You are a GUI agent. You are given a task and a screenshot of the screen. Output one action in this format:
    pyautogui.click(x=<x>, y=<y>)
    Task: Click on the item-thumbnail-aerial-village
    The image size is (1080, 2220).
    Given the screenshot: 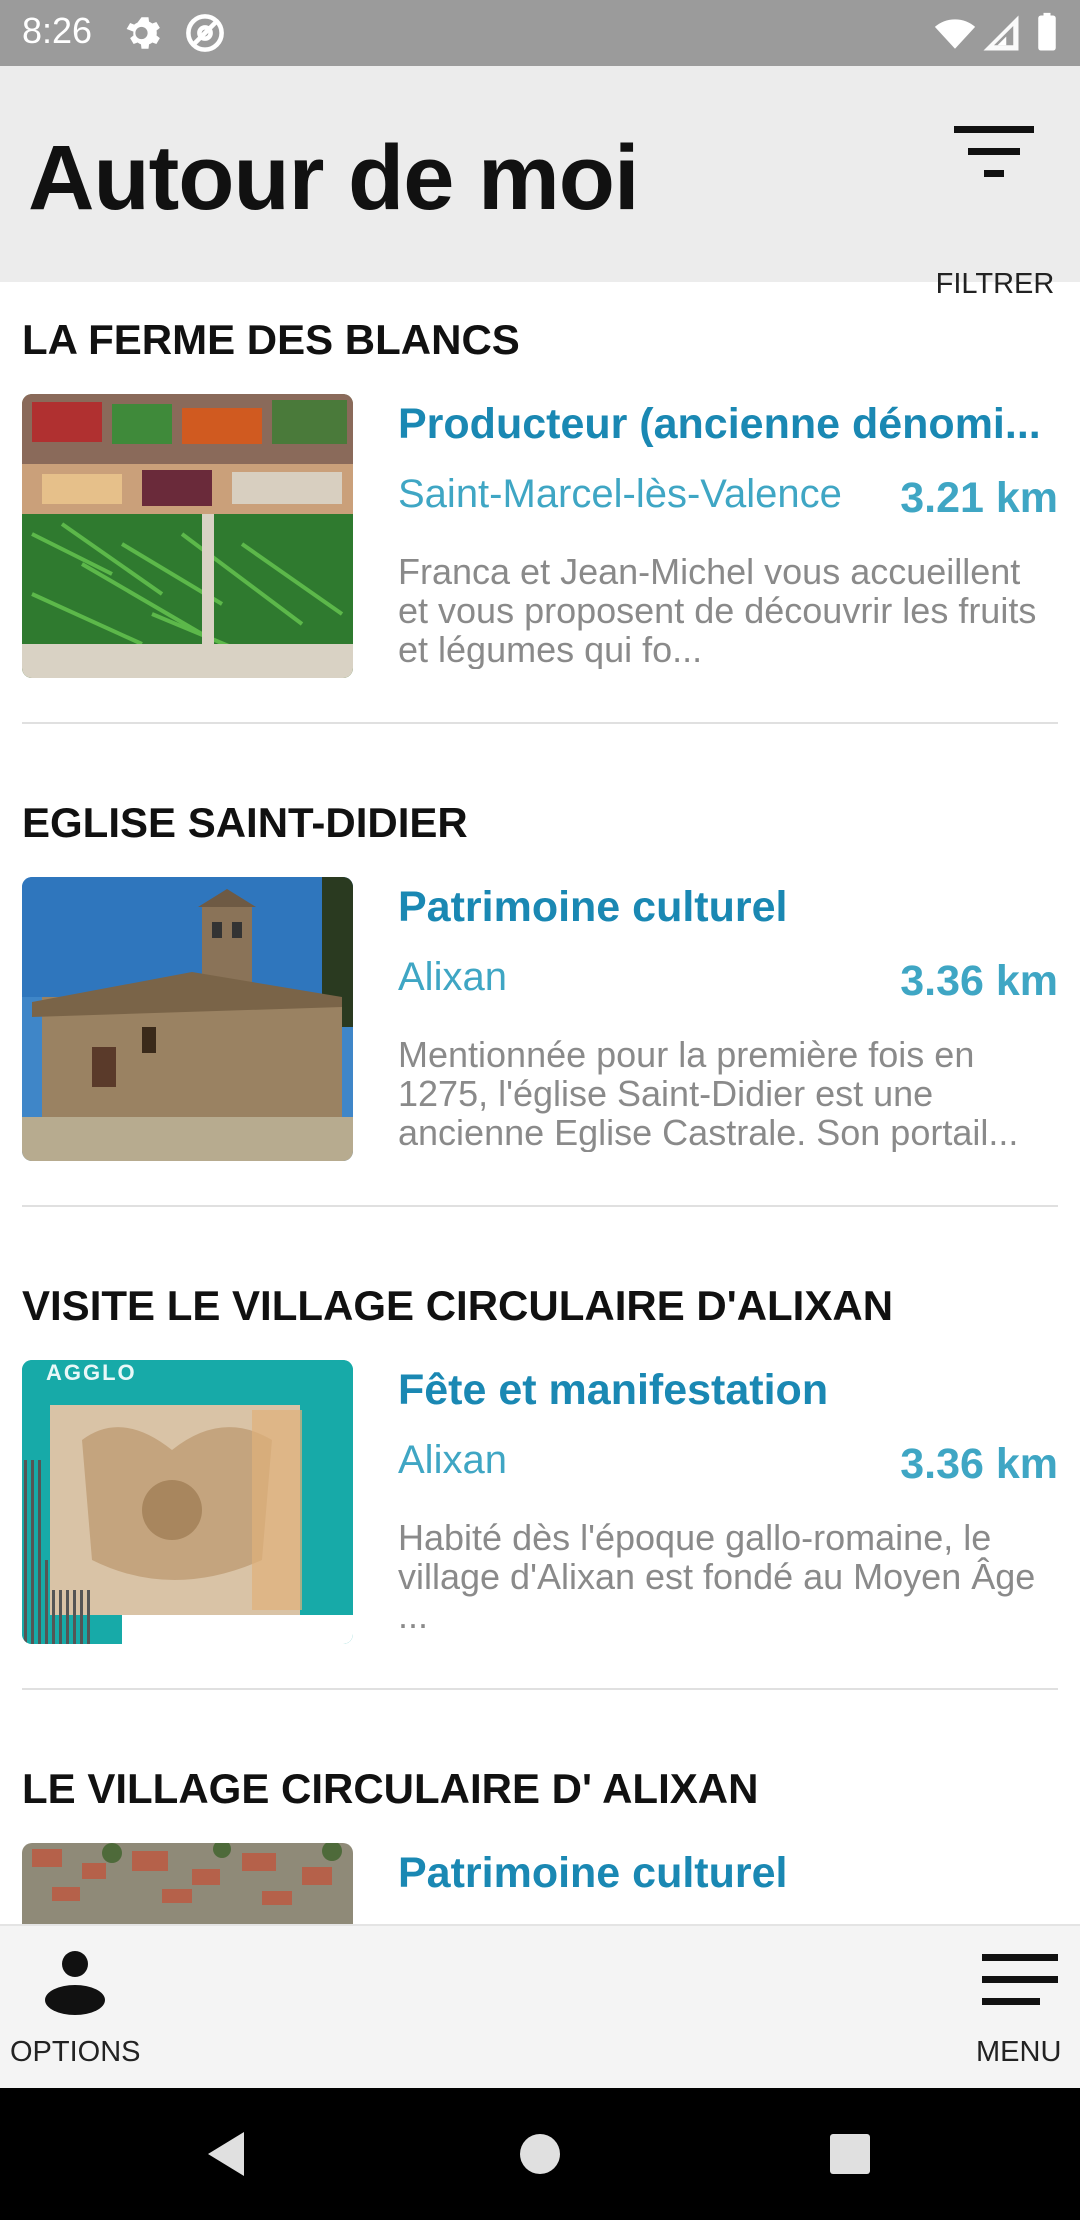 What is the action you would take?
    pyautogui.click(x=187, y=1883)
    